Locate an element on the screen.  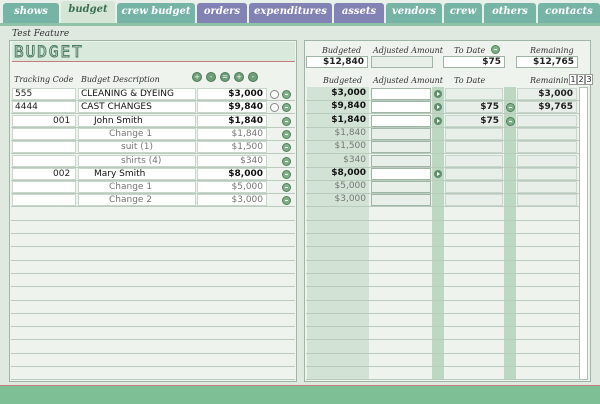
description-field: Mary Smith is located at coordinates (137, 173).